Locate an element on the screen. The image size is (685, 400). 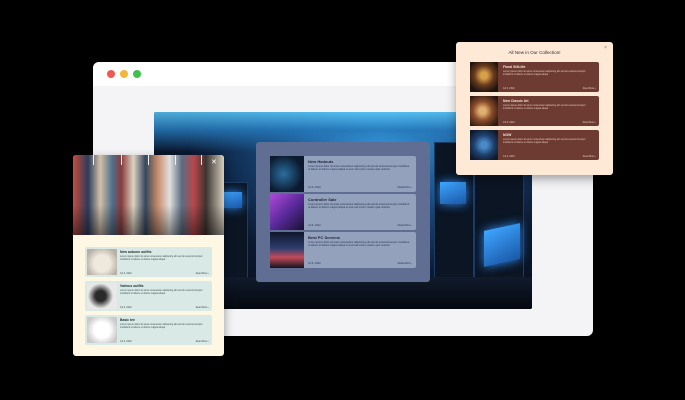
classic-painting-image is located at coordinates (484, 111).